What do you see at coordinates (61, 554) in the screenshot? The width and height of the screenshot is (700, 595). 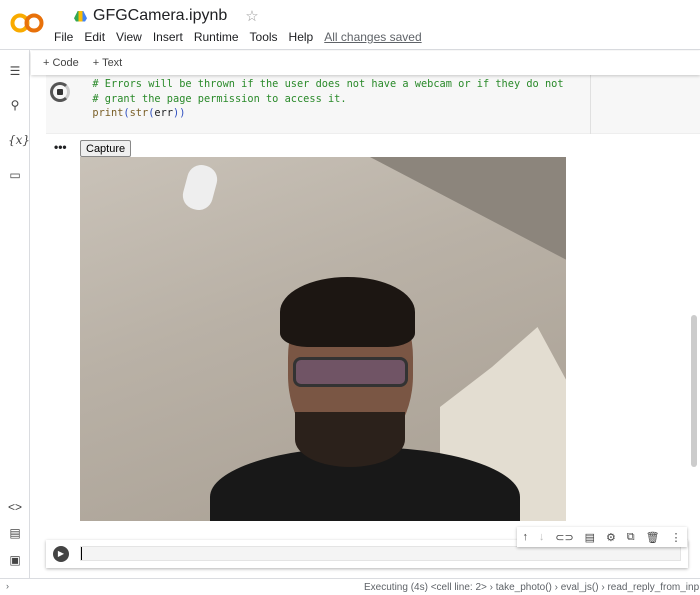 I see `run-cell-button: ▶` at bounding box center [61, 554].